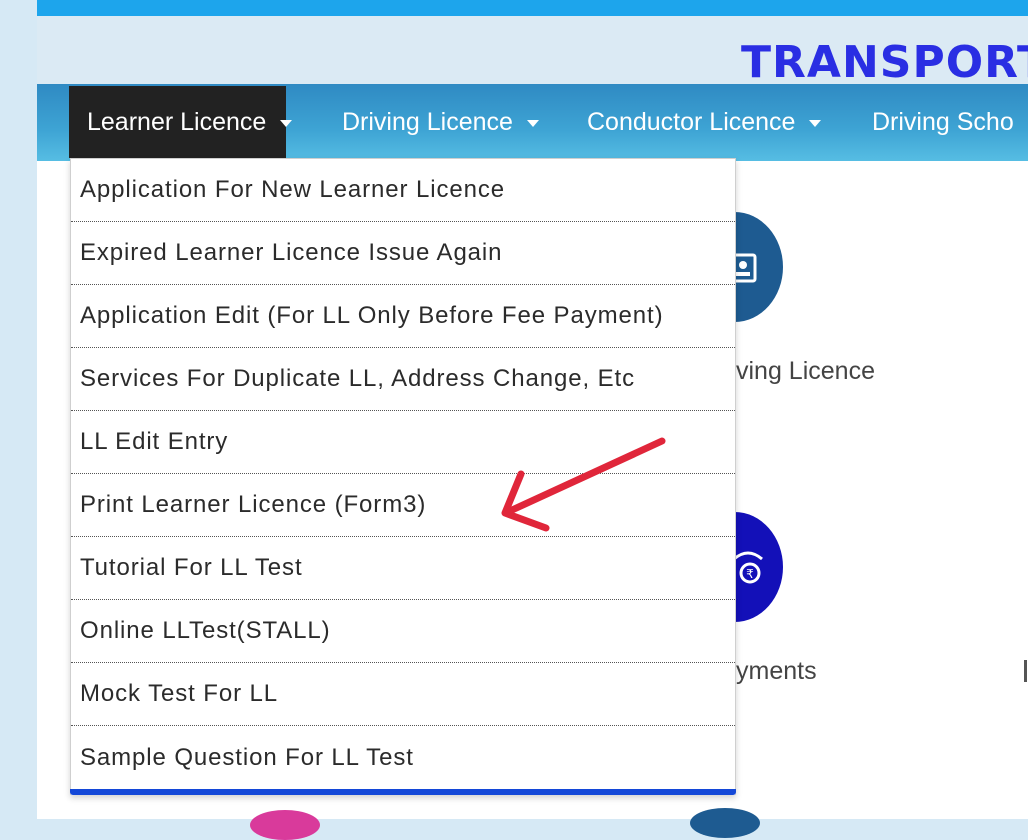 Image resolution: width=1028 pixels, height=840 pixels. I want to click on site-brand-title: TRANSPORT, so click(884, 62).